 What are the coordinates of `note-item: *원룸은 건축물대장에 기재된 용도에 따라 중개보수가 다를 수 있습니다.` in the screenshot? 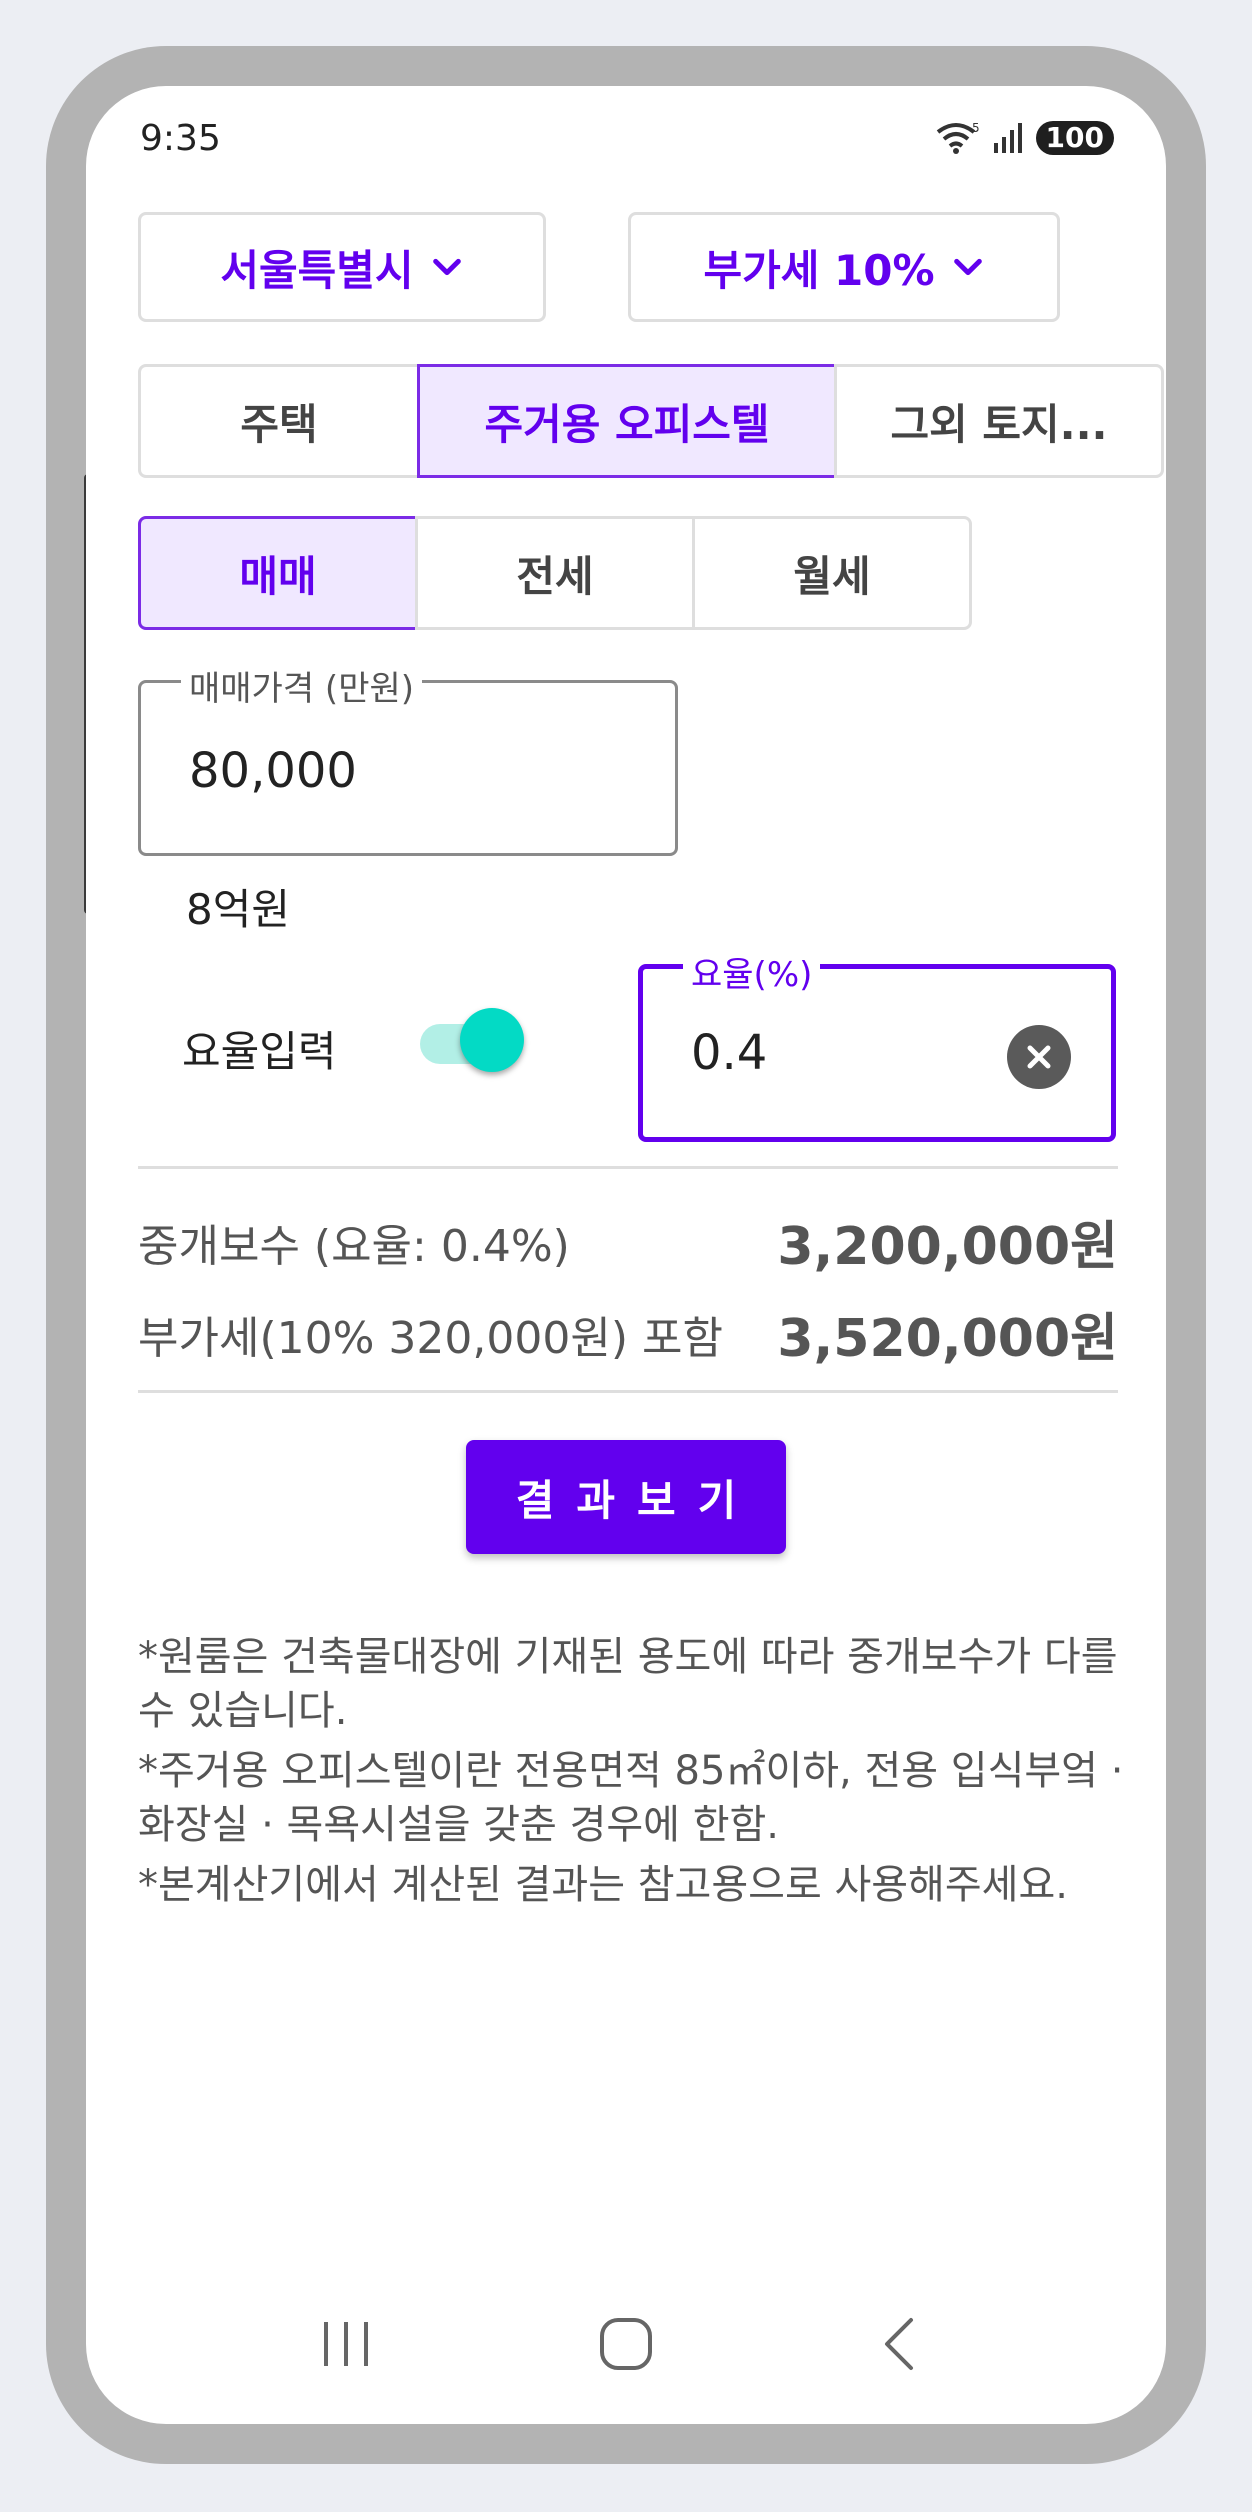 It's located at (628, 1684).